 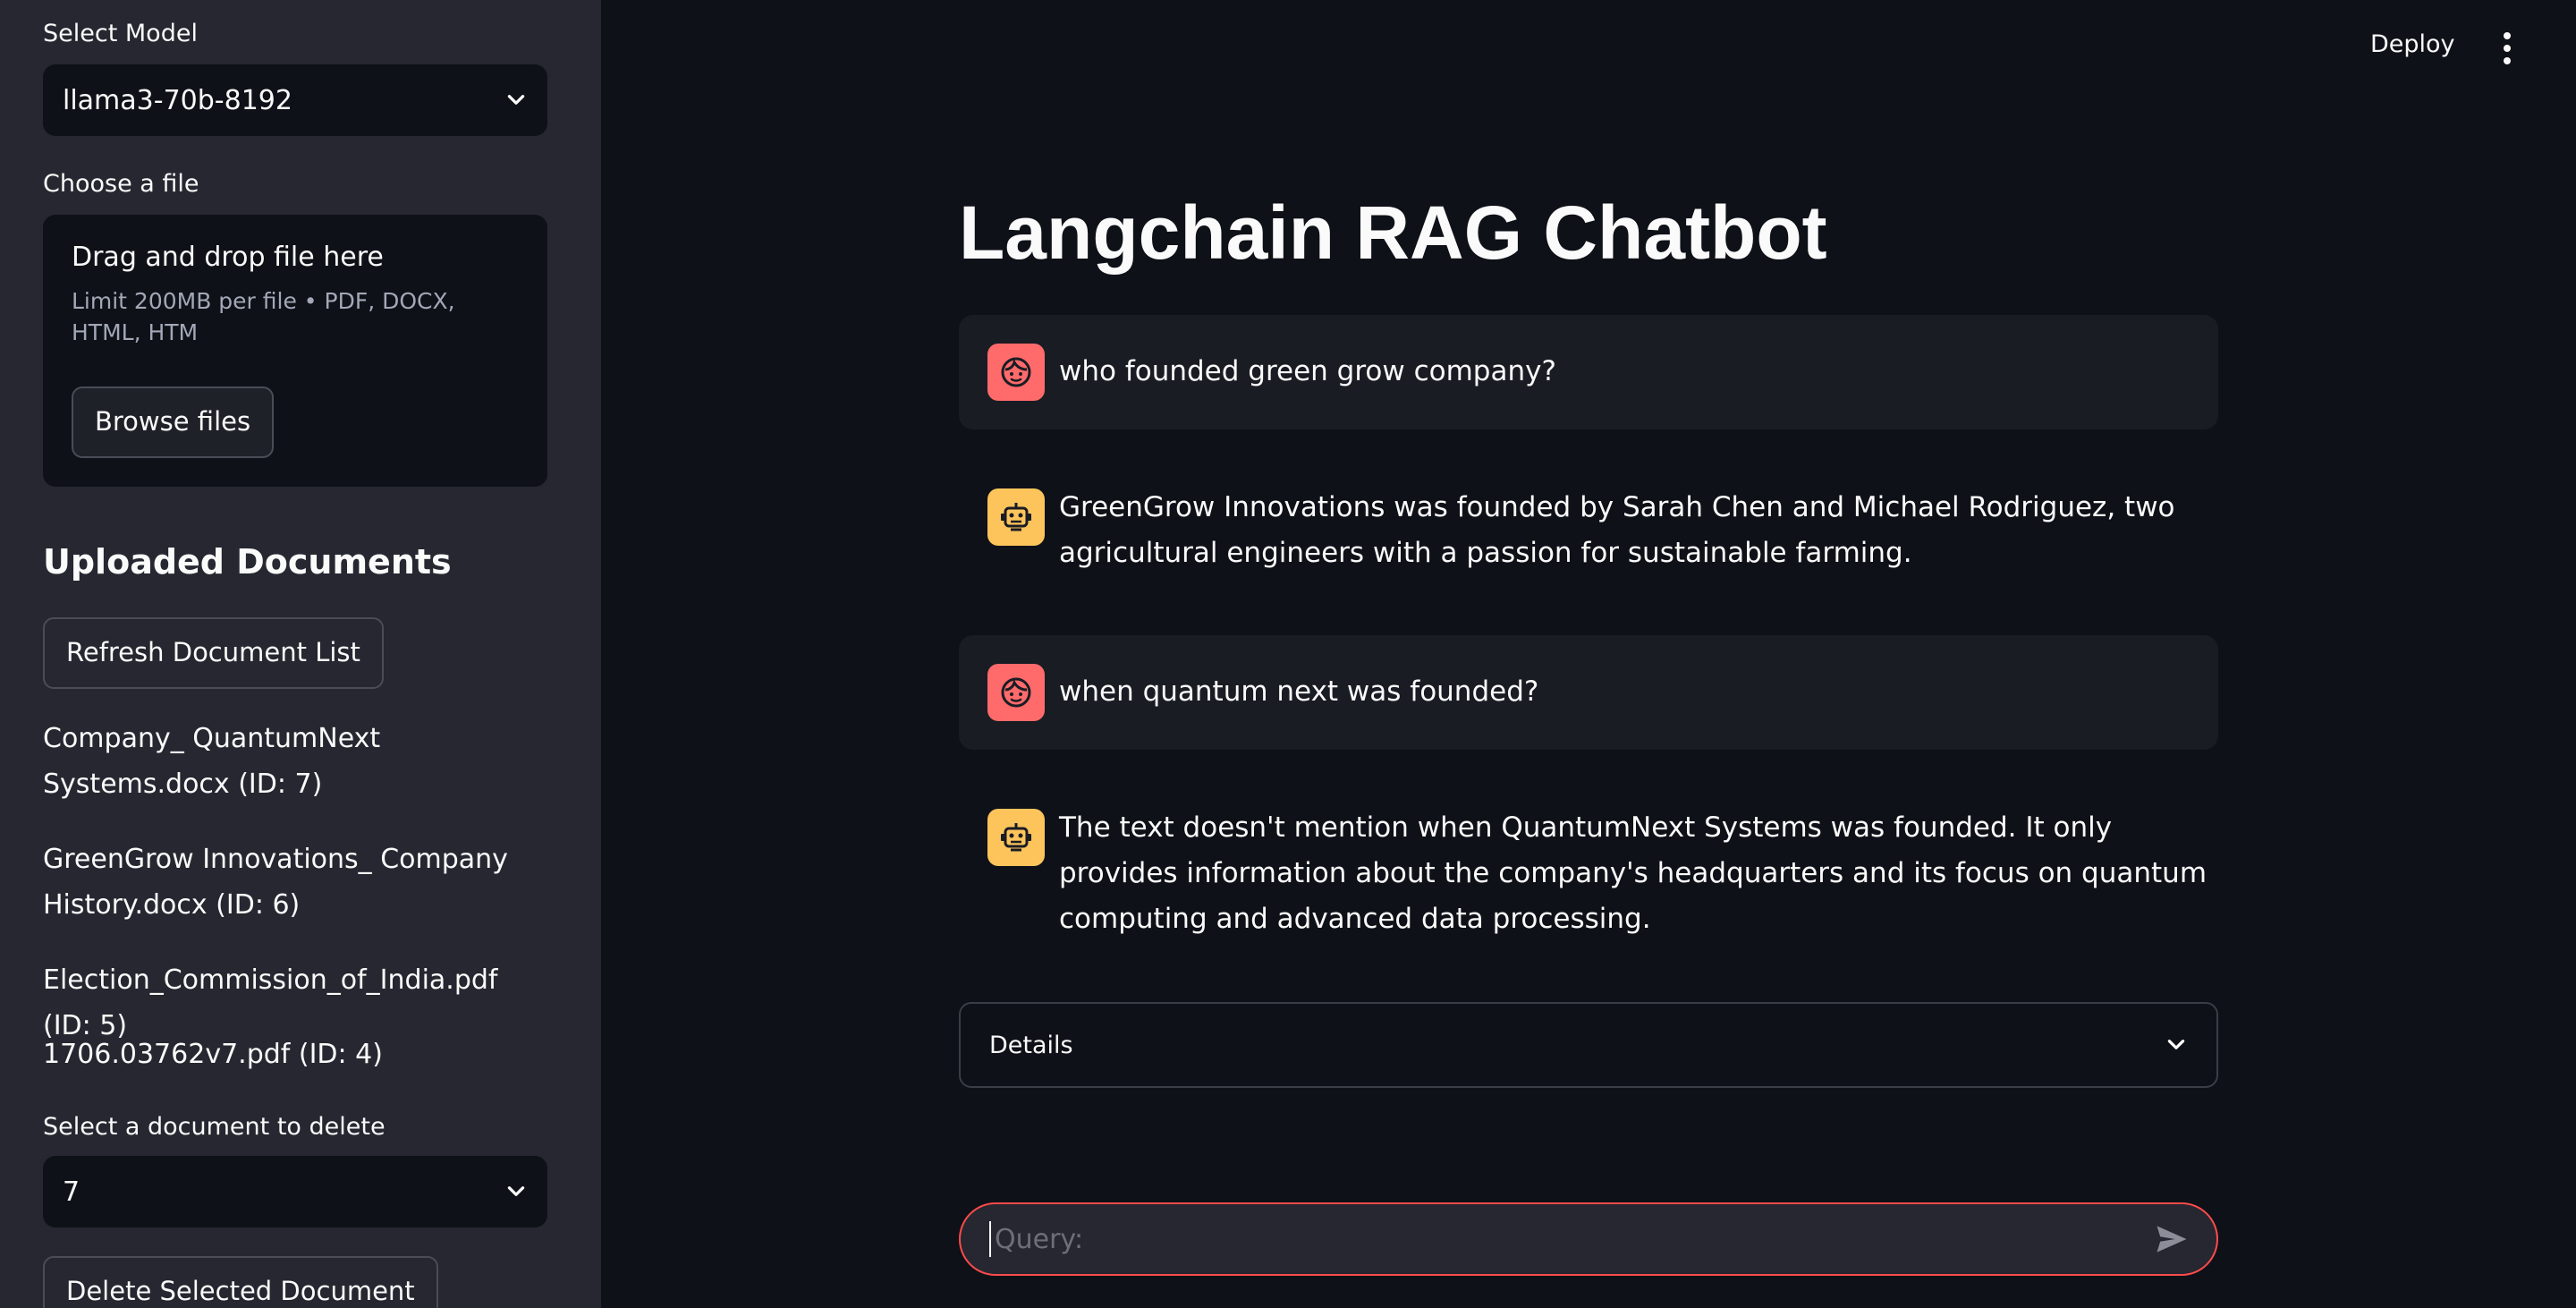 I want to click on delete-document-select: 7, so click(x=295, y=1191).